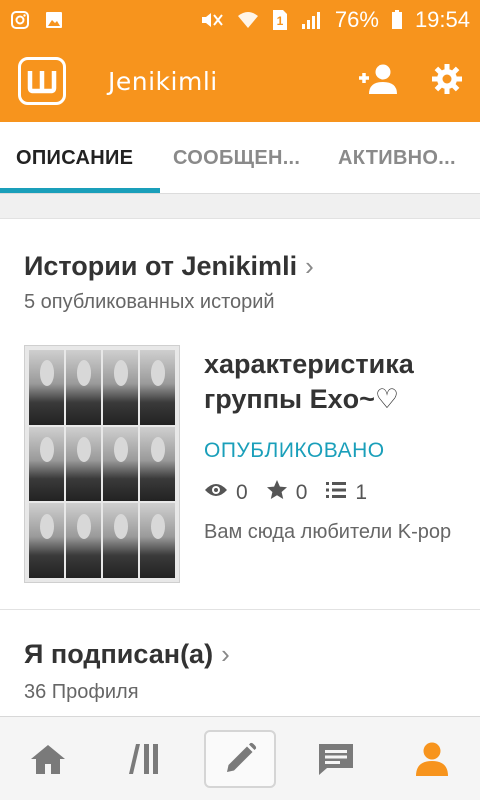 The height and width of the screenshot is (800, 480). I want to click on add-friend-icon, so click(378, 81).